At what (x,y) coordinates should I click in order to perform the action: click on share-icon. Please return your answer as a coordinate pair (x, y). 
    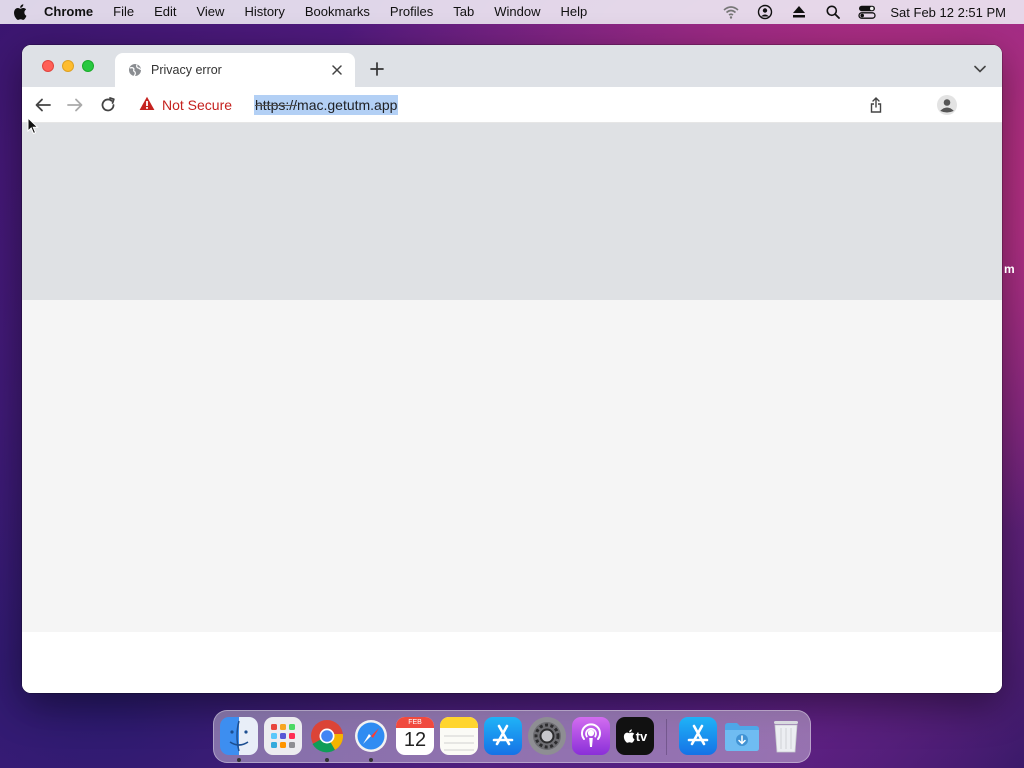
    Looking at the image, I should click on (876, 105).